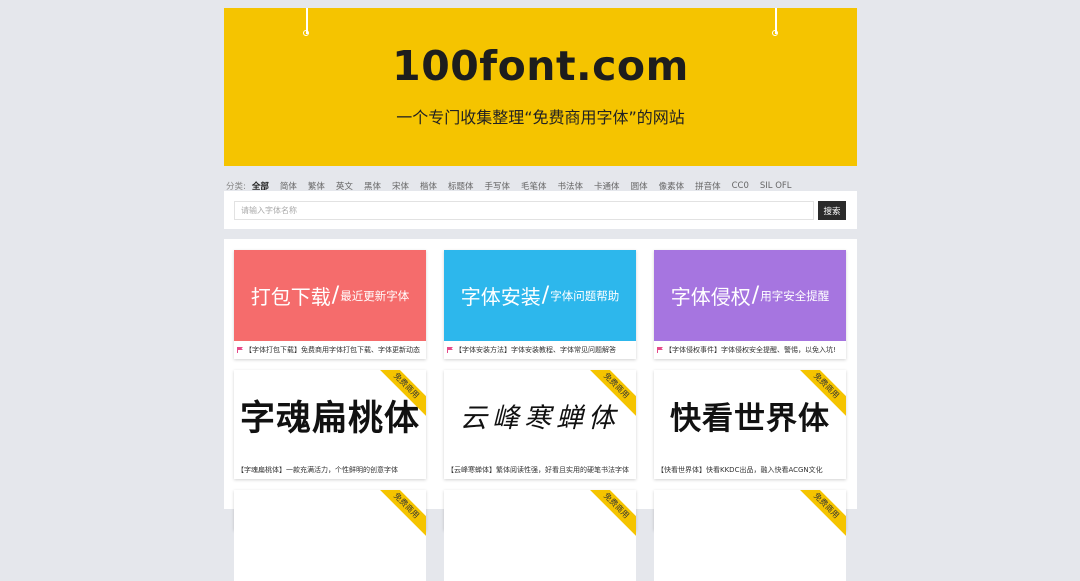  Describe the element at coordinates (306, 22) in the screenshot. I see `hanging-hook-left` at that location.